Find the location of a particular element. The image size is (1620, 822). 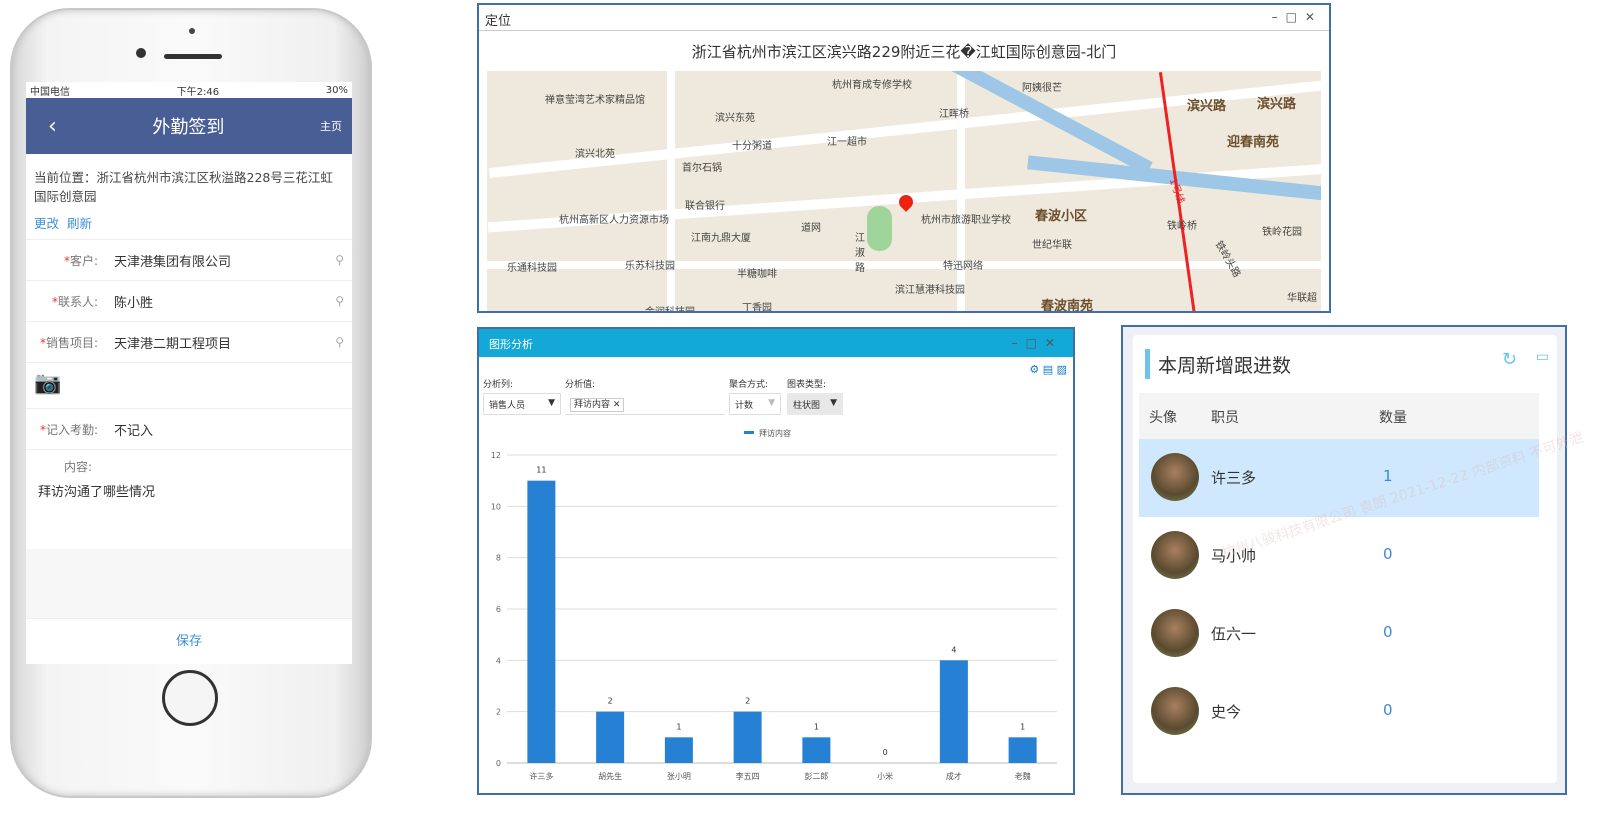

map-label: 杭州高新区人力资源市场 is located at coordinates (614, 220).